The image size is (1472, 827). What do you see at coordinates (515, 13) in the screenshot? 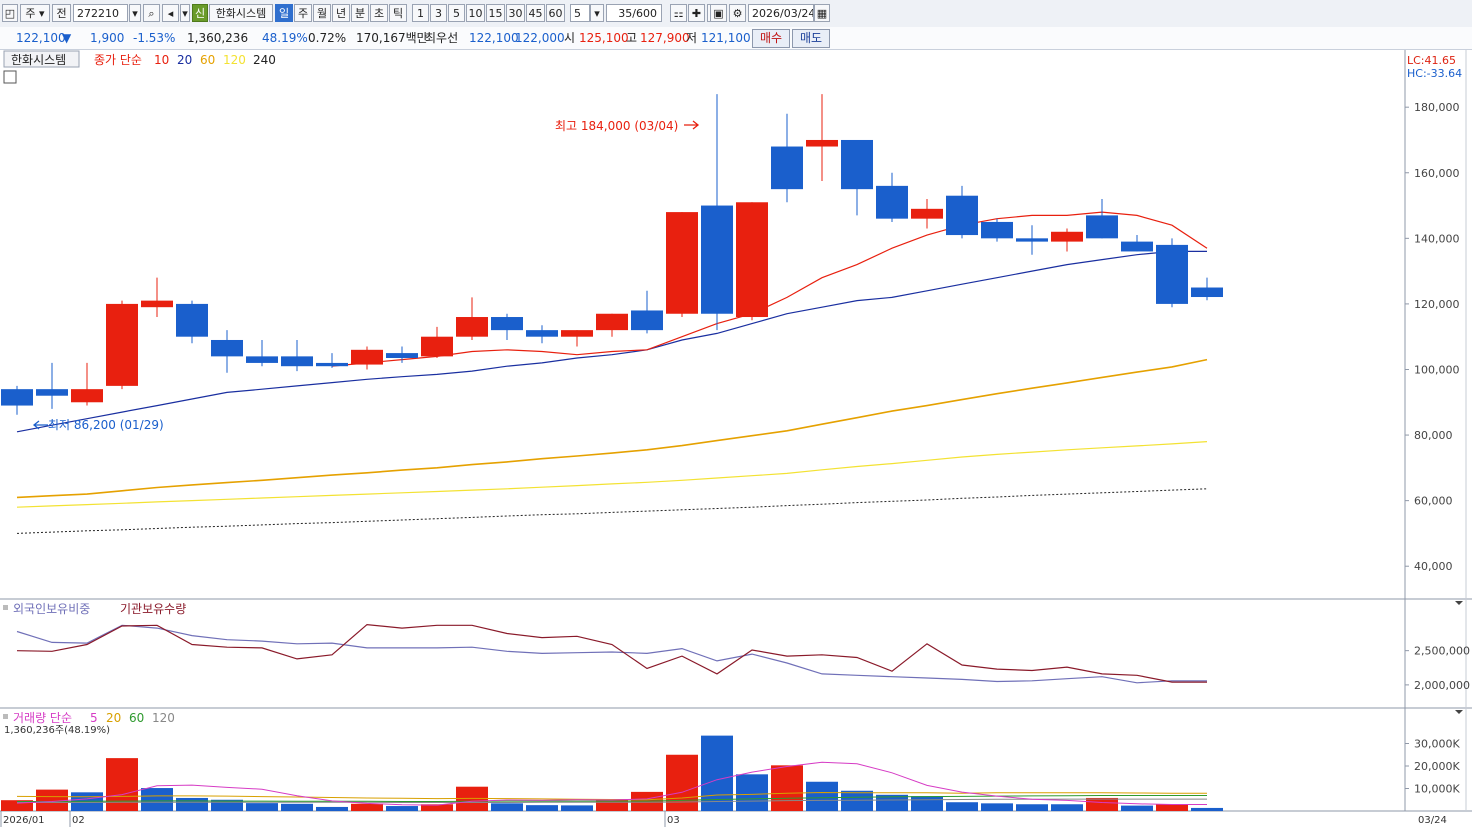
I see `interval-button-30: 30` at bounding box center [515, 13].